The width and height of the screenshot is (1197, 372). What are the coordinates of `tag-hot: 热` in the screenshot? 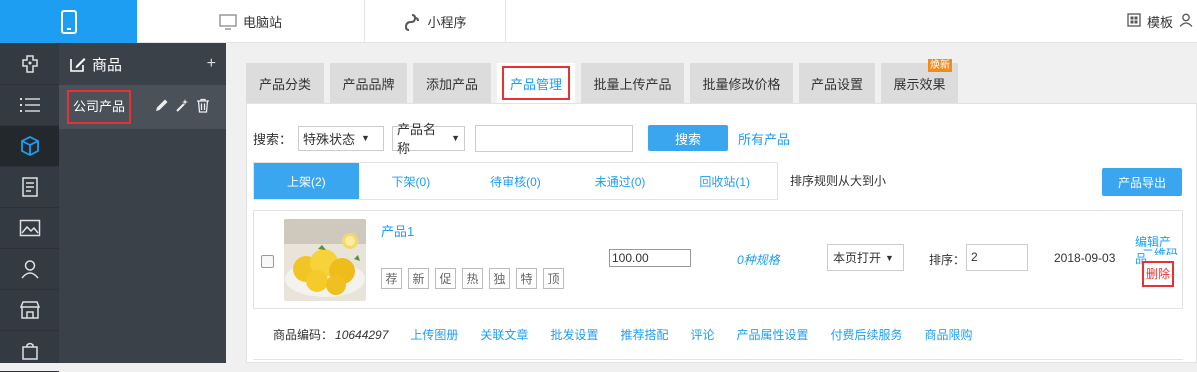 It's located at (472, 278).